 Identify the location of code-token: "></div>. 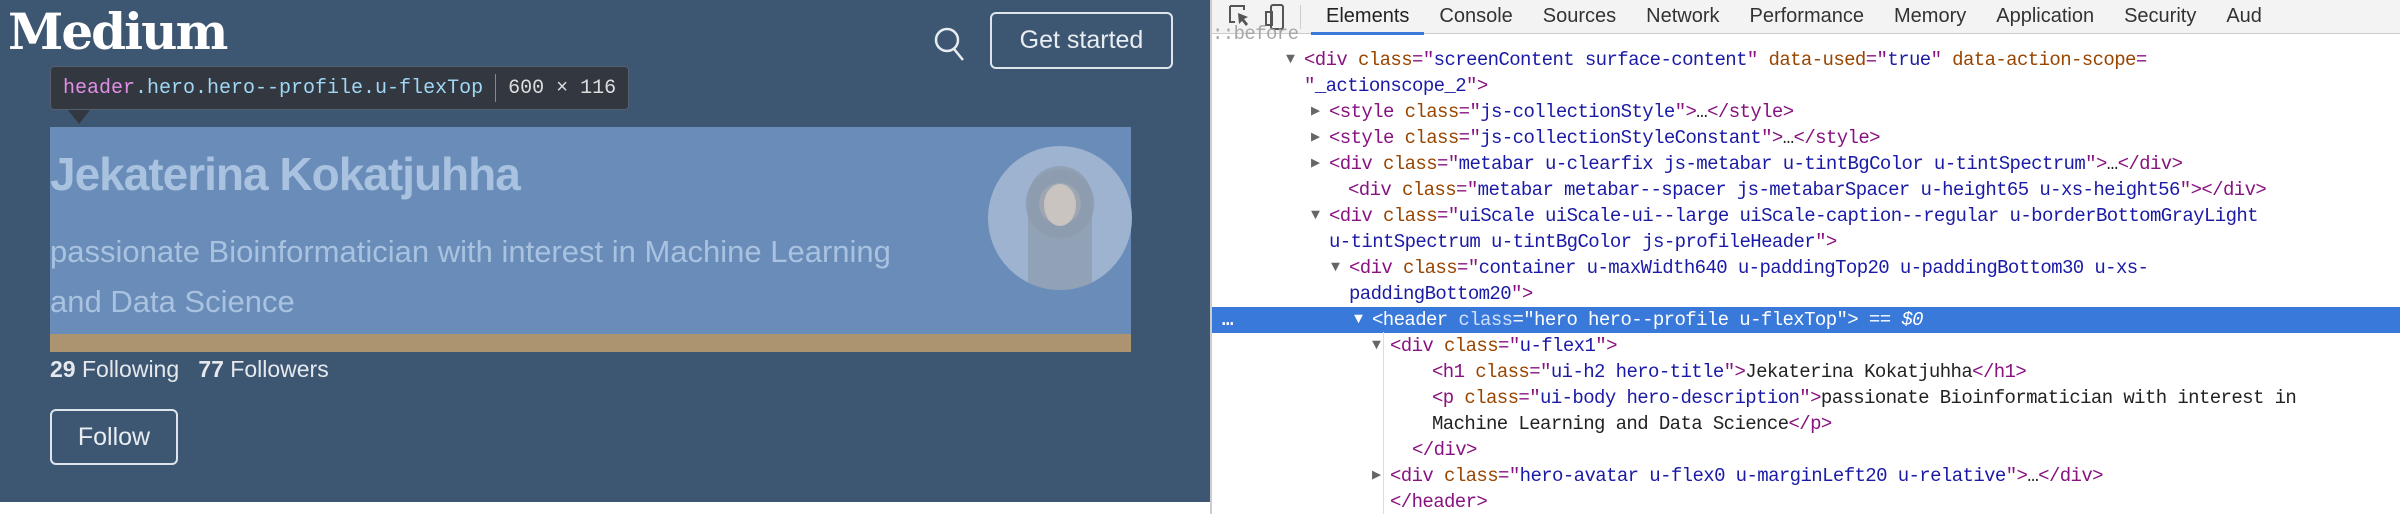
(2223, 190).